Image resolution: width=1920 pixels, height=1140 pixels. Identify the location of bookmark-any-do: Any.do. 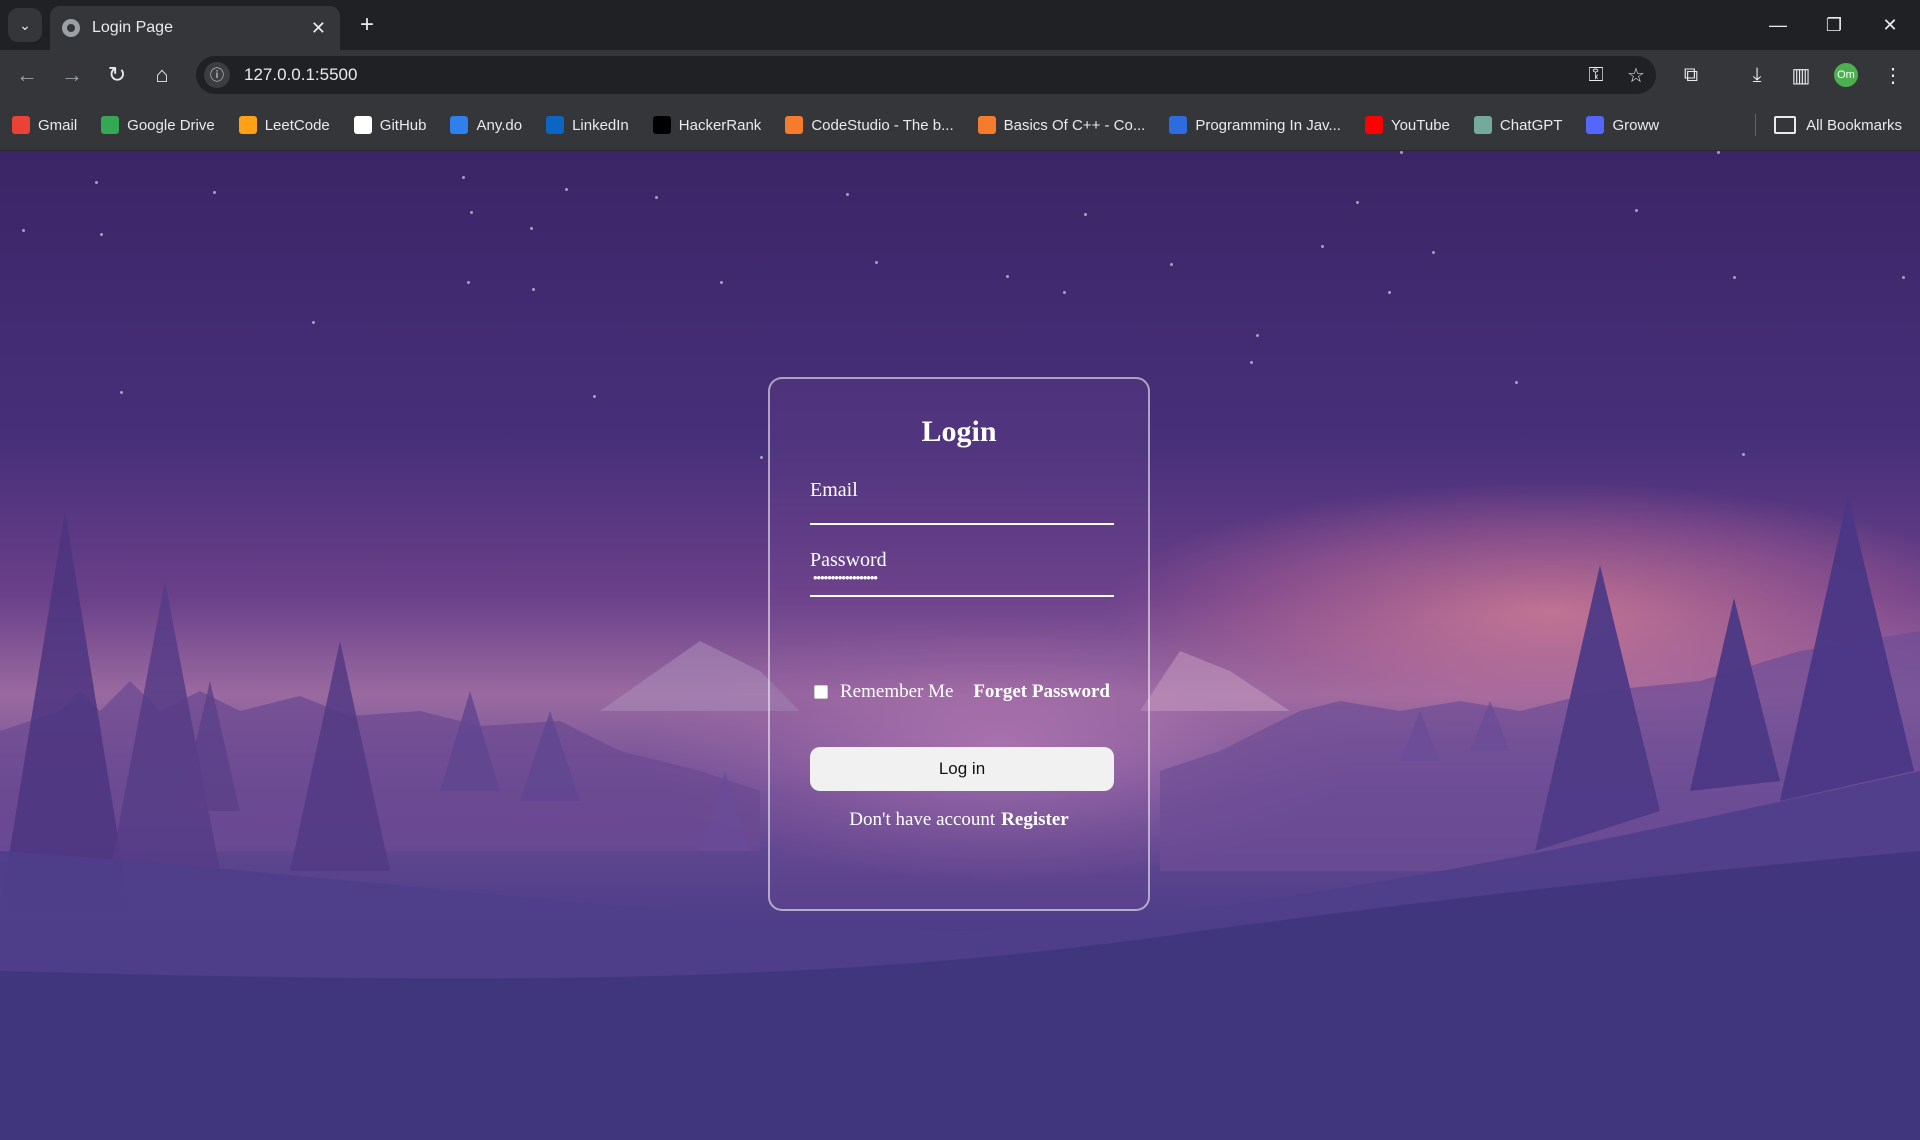
(486, 125).